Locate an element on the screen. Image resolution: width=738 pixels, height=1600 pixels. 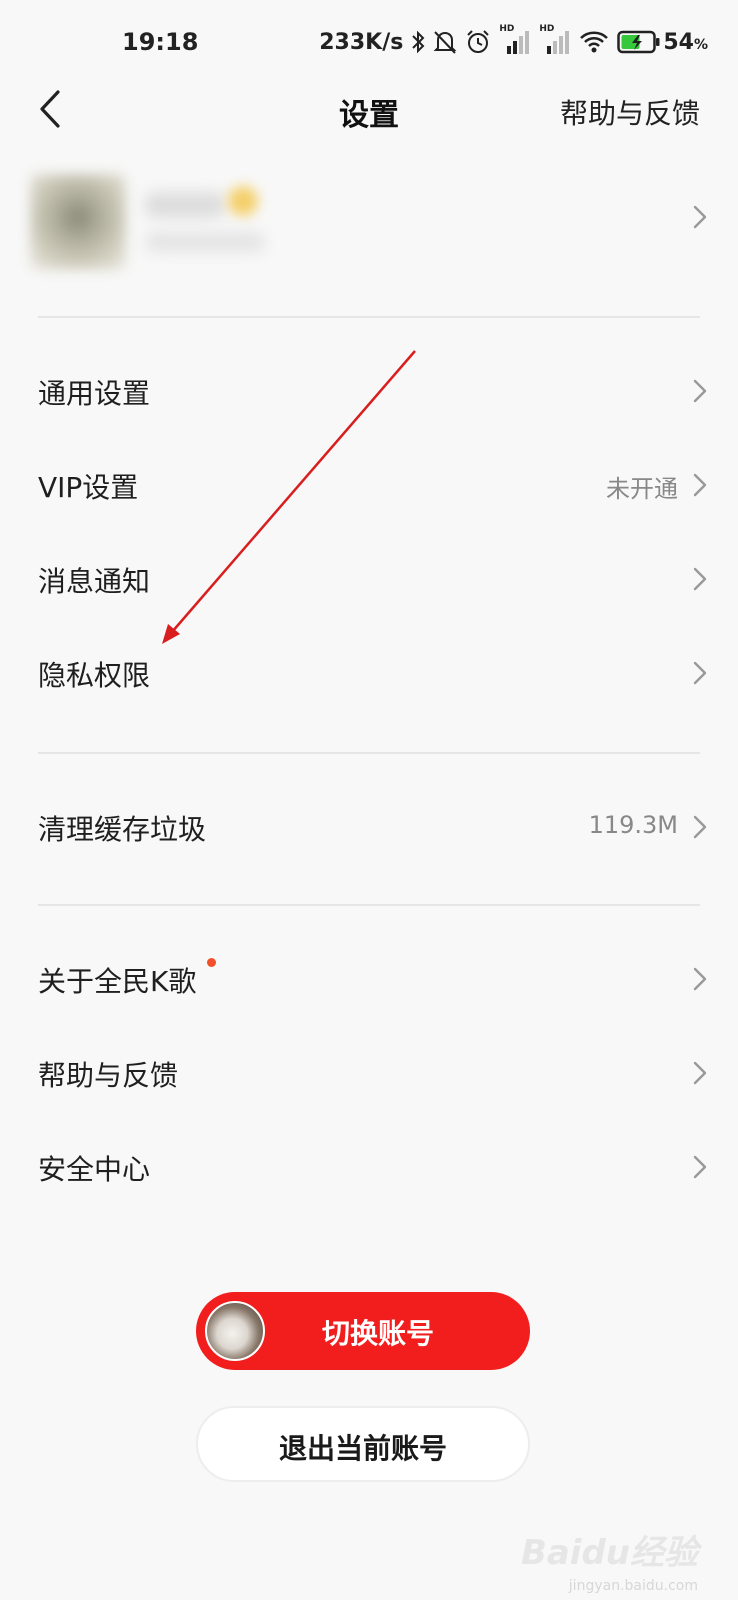
avatar is located at coordinates (78, 222).